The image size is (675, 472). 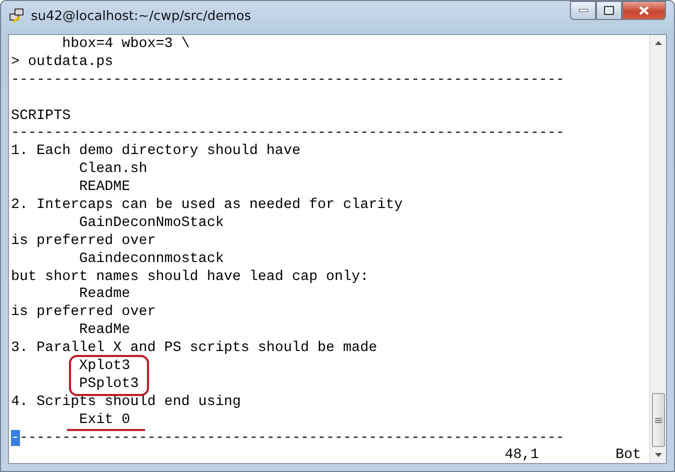 What do you see at coordinates (207, 205) in the screenshot?
I see `terminal-line: 2. Intercaps can be used as needed for clarity` at bounding box center [207, 205].